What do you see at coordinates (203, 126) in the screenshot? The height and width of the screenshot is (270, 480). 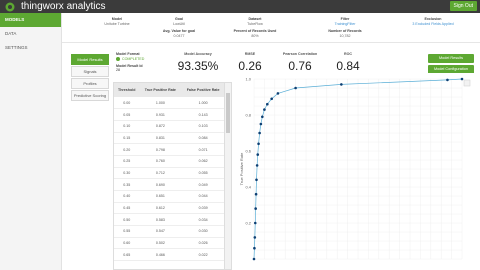 I see `false-positive-cell: 0.103` at bounding box center [203, 126].